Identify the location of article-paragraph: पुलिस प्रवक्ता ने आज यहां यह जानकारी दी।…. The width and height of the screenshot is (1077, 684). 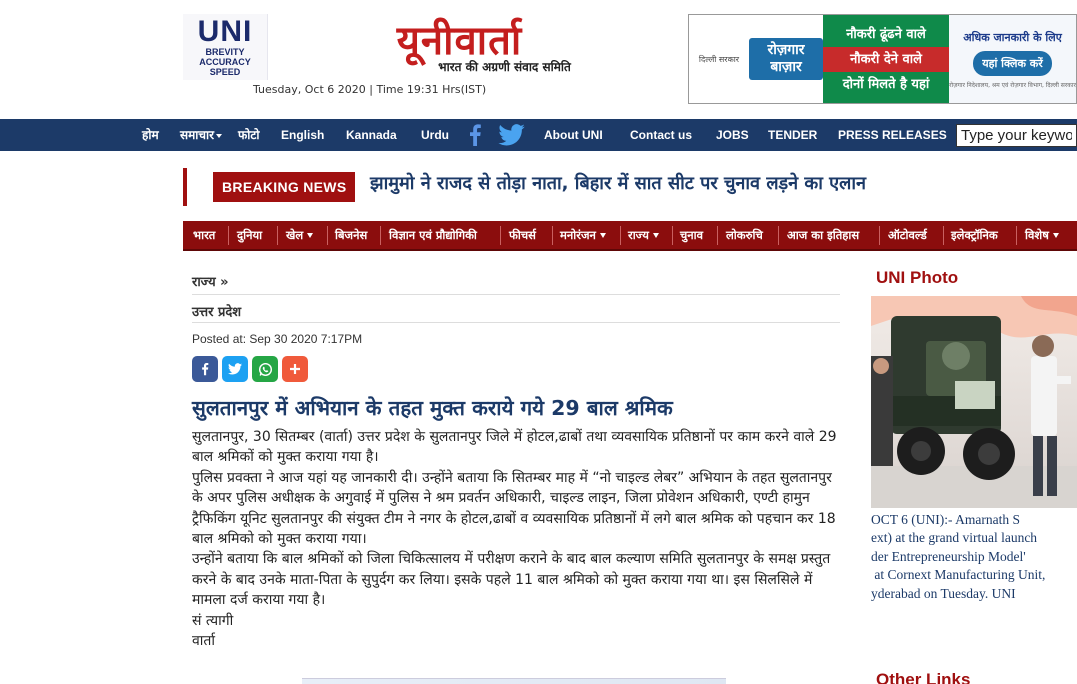
(514, 508).